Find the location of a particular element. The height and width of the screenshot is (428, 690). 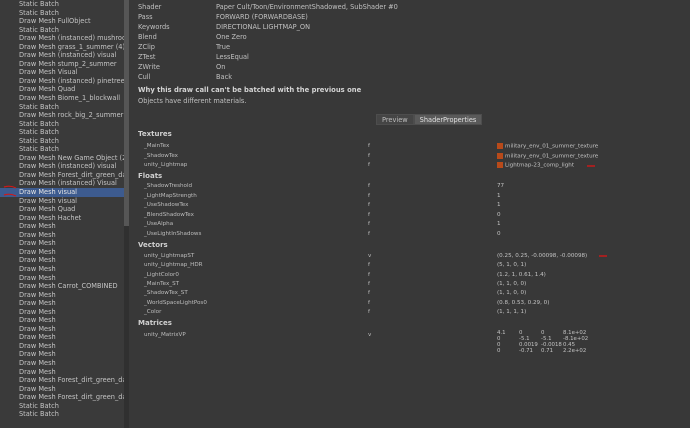

frame-event-item: Draw Mesh Biome_1_blockwall is located at coordinates (63, 98).